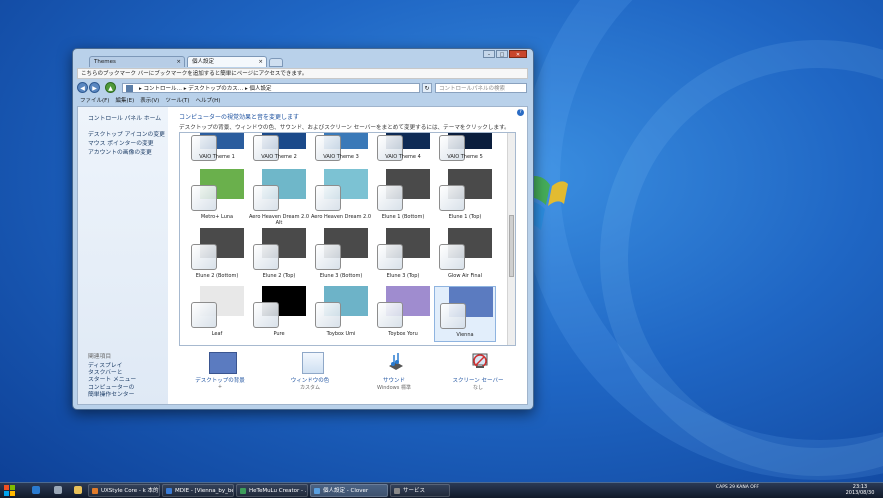  Describe the element at coordinates (465, 217) in the screenshot. I see `theme-name: Elune 1 (Top)` at that location.